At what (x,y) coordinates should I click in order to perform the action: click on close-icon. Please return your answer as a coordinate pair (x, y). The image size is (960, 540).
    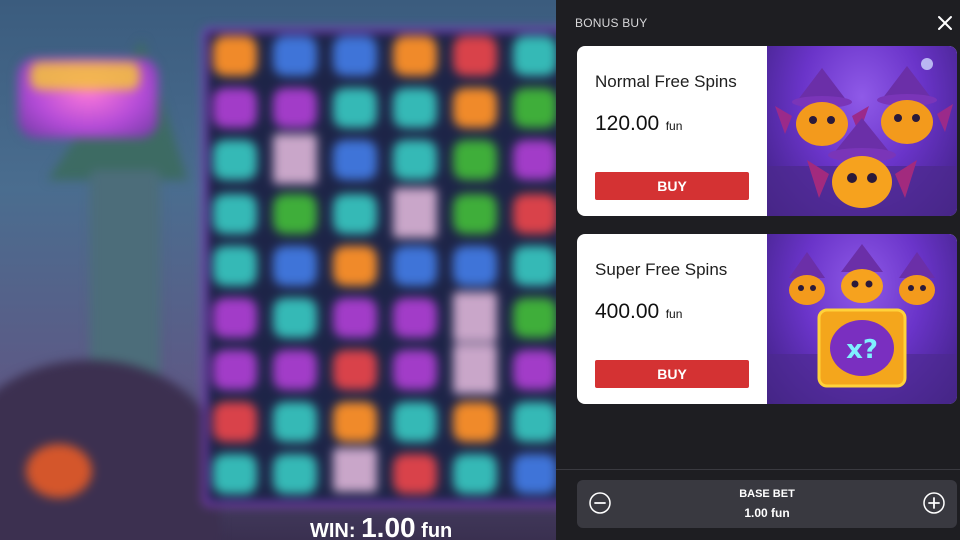
    Looking at the image, I should click on (945, 23).